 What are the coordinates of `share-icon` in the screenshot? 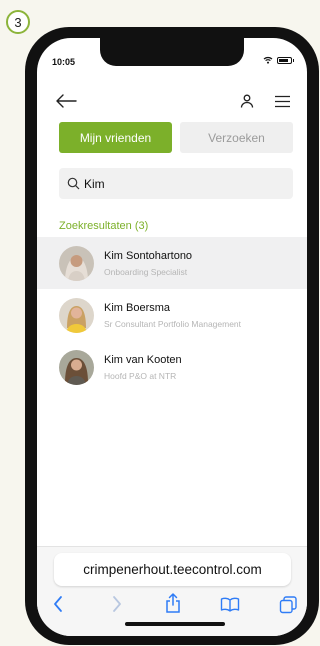 It's located at (173, 603).